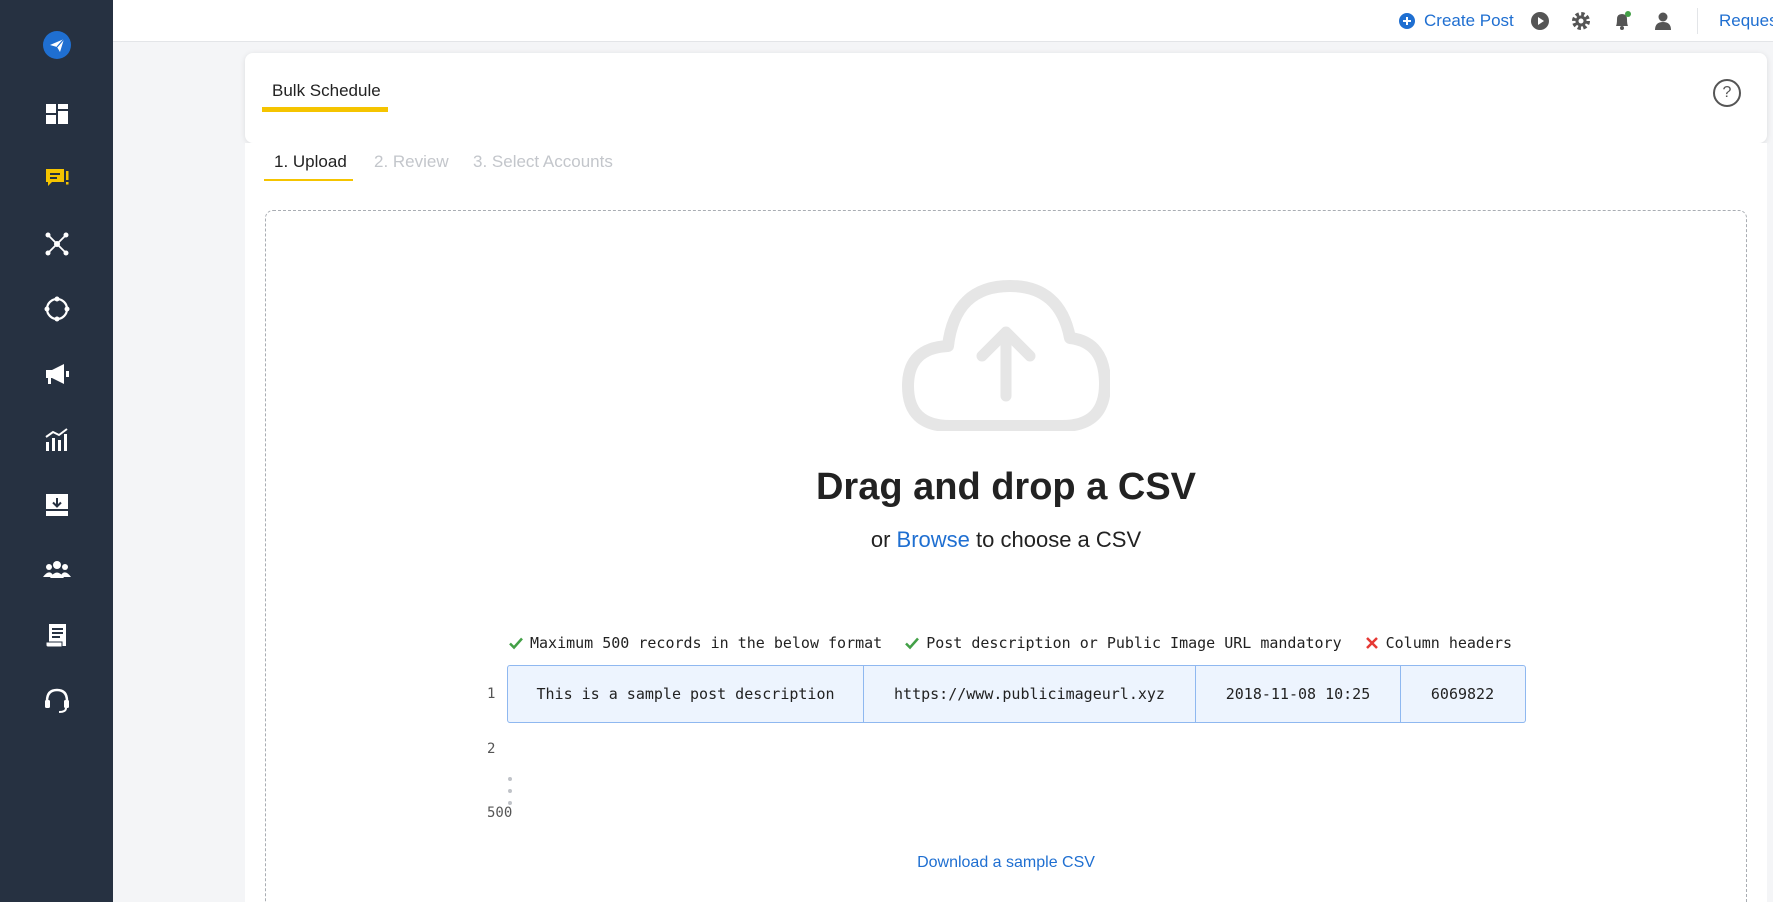 The image size is (1773, 902). Describe the element at coordinates (1449, 643) in the screenshot. I see `rule-text: Column headers` at that location.